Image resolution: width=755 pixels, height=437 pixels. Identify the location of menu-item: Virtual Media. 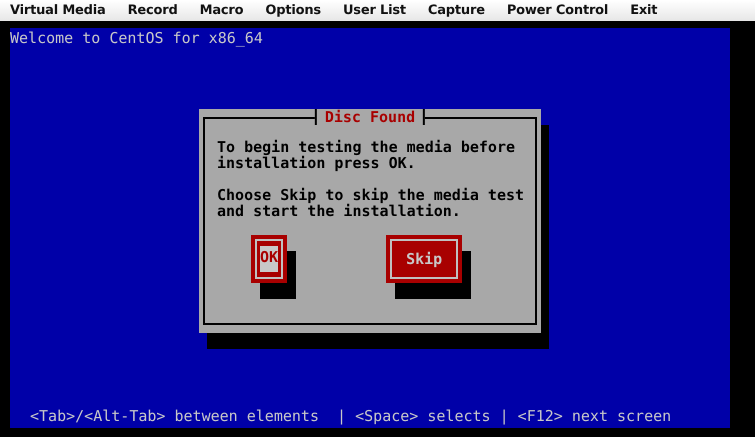
(58, 10).